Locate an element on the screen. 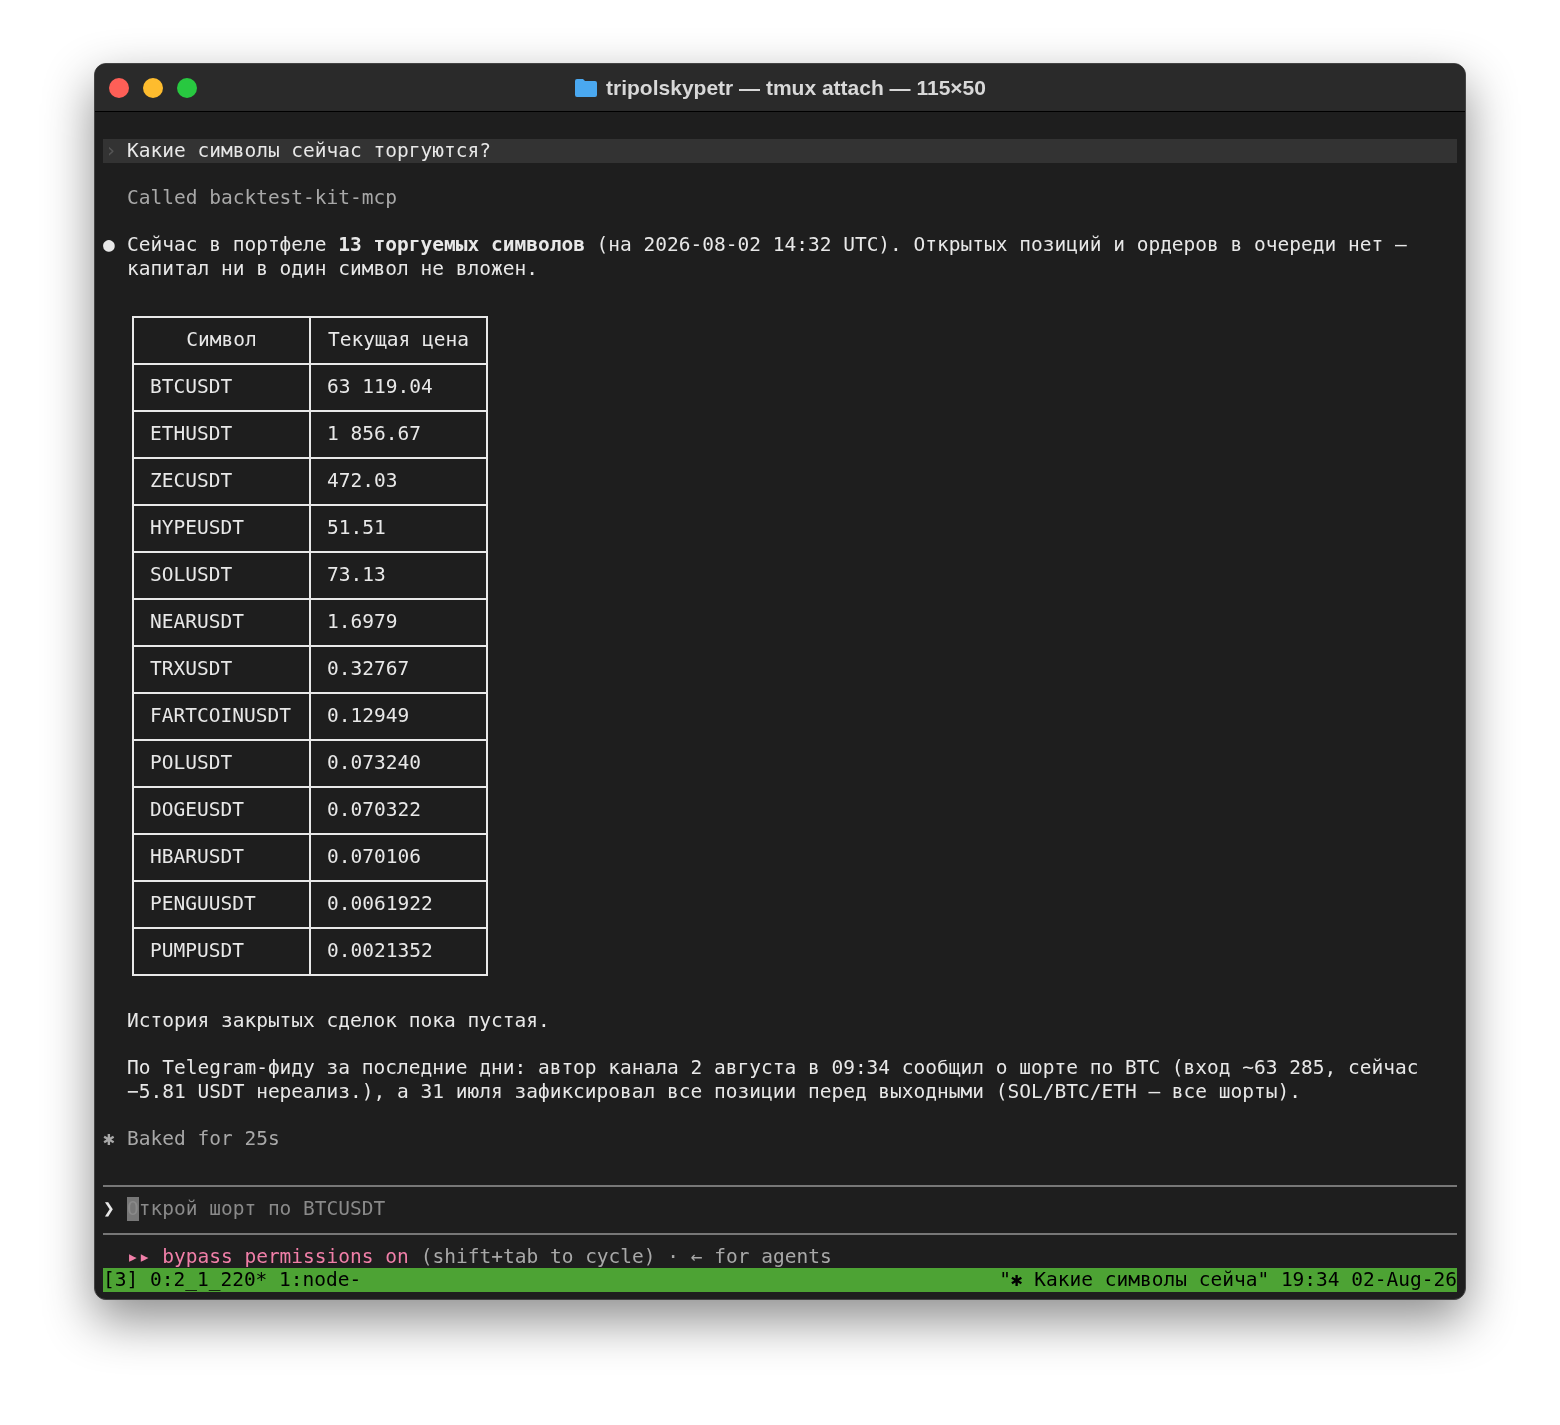 The height and width of the screenshot is (1425, 1560). table-cell: ETHUSDT is located at coordinates (221, 434).